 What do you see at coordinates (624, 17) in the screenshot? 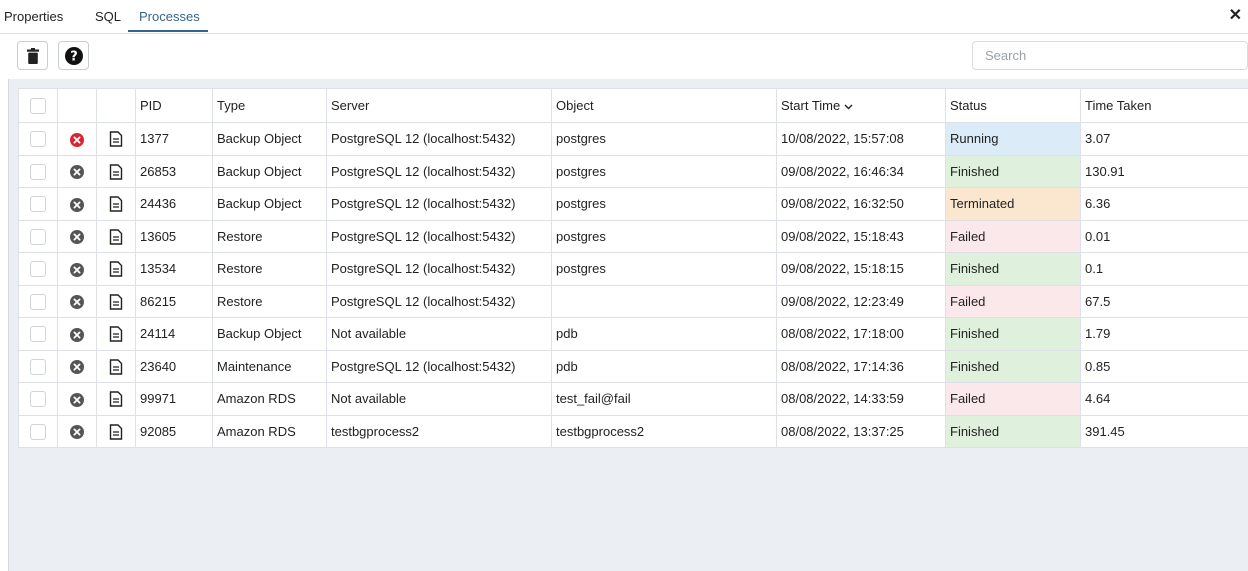
I see `tab-bar: Properties SQL Processes ✕` at bounding box center [624, 17].